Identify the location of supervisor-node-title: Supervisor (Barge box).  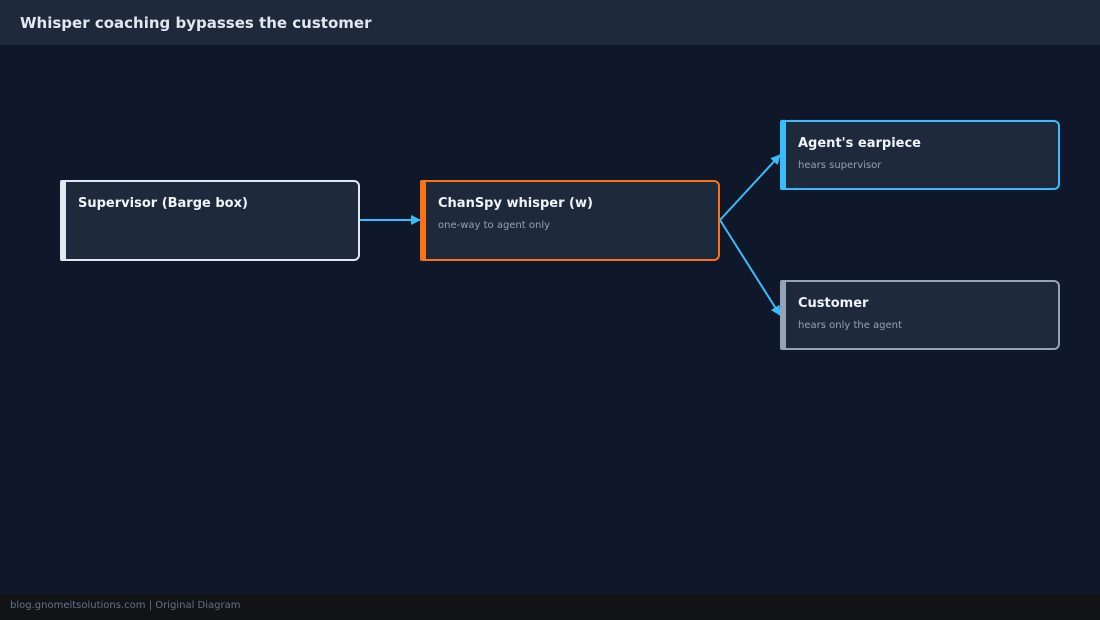
(163, 203).